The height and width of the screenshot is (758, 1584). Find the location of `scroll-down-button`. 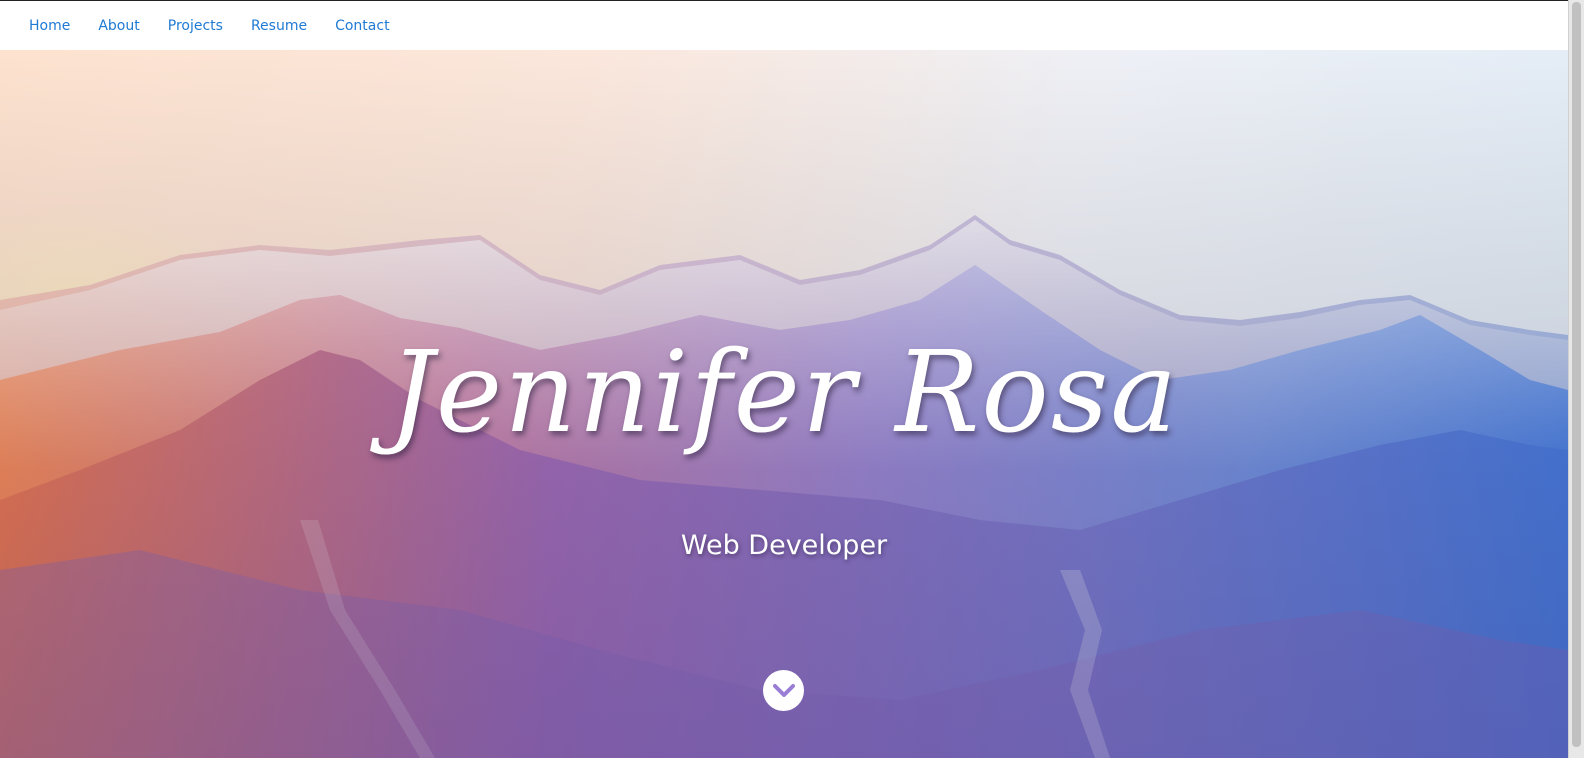

scroll-down-button is located at coordinates (783, 690).